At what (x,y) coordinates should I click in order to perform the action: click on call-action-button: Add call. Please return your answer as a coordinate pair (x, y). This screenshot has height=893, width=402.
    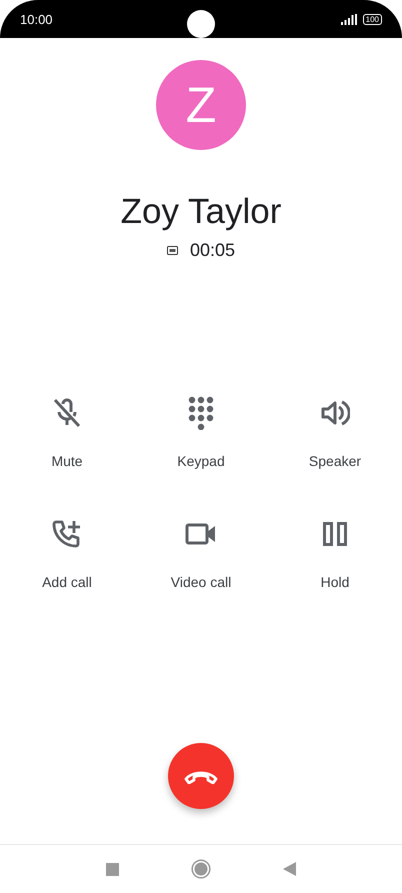
    Looking at the image, I should click on (67, 553).